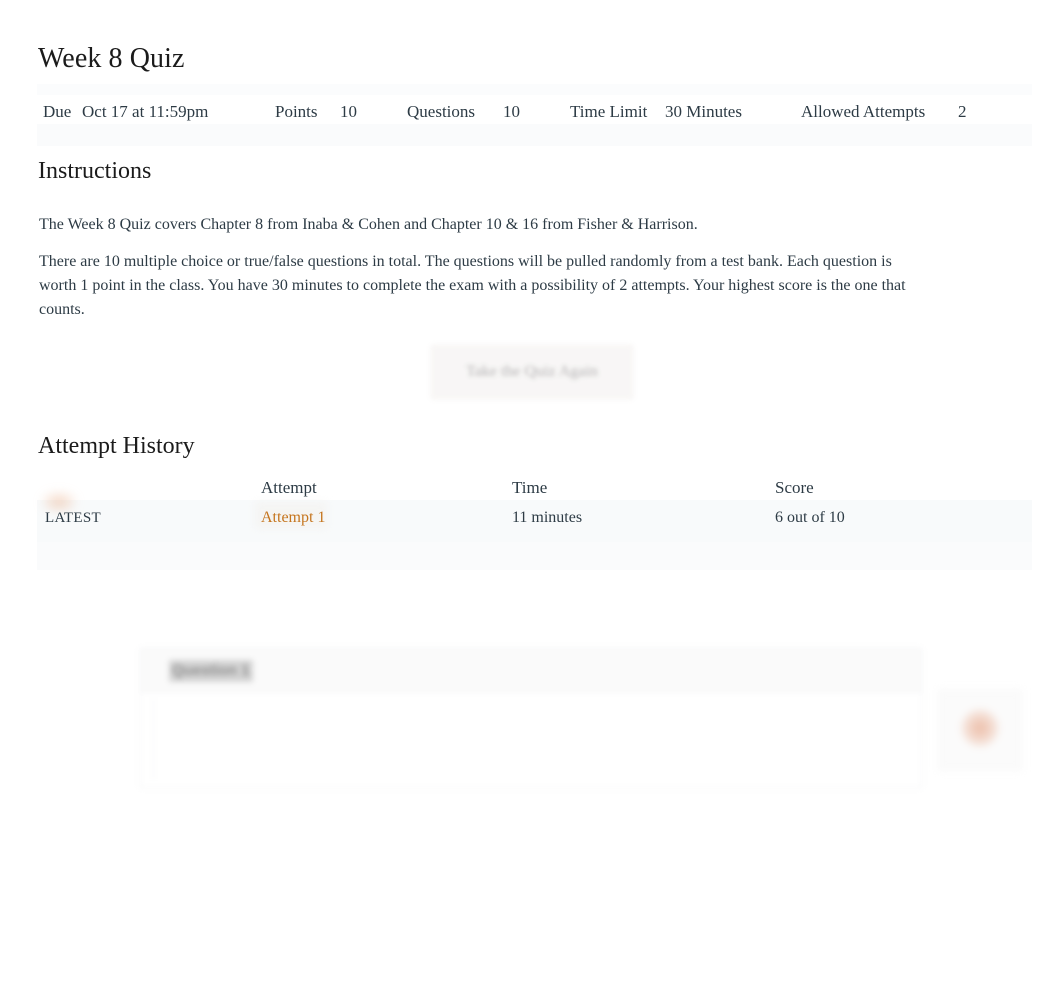 The image size is (1062, 1006). I want to click on detail-value-due: Oct 17 at 11:59pm, so click(145, 111).